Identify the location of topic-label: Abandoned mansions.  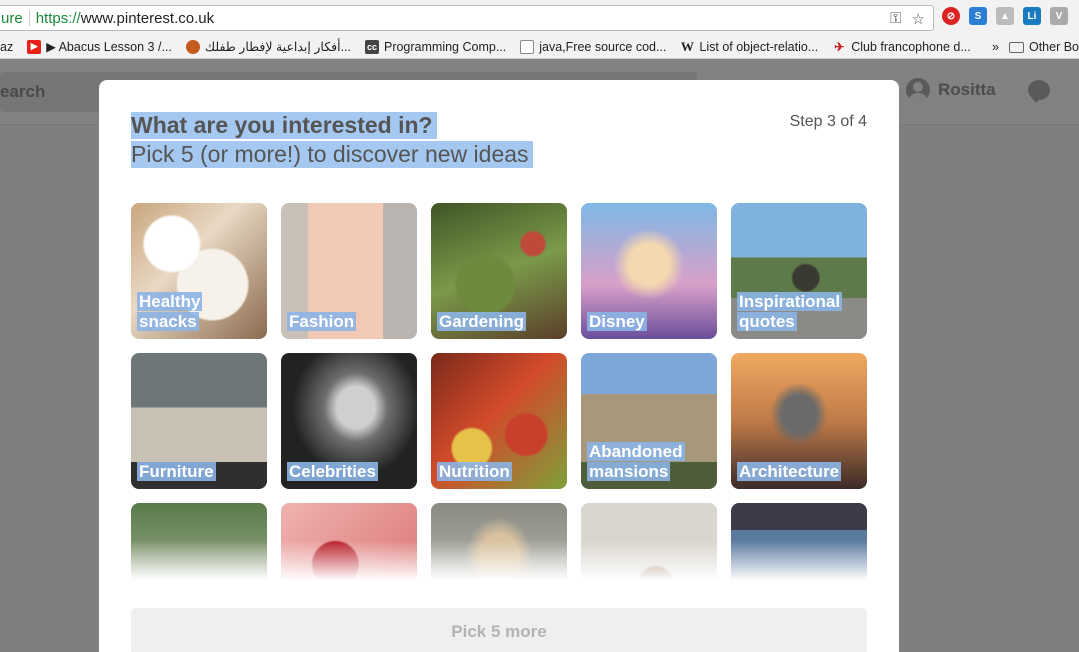
(649, 462).